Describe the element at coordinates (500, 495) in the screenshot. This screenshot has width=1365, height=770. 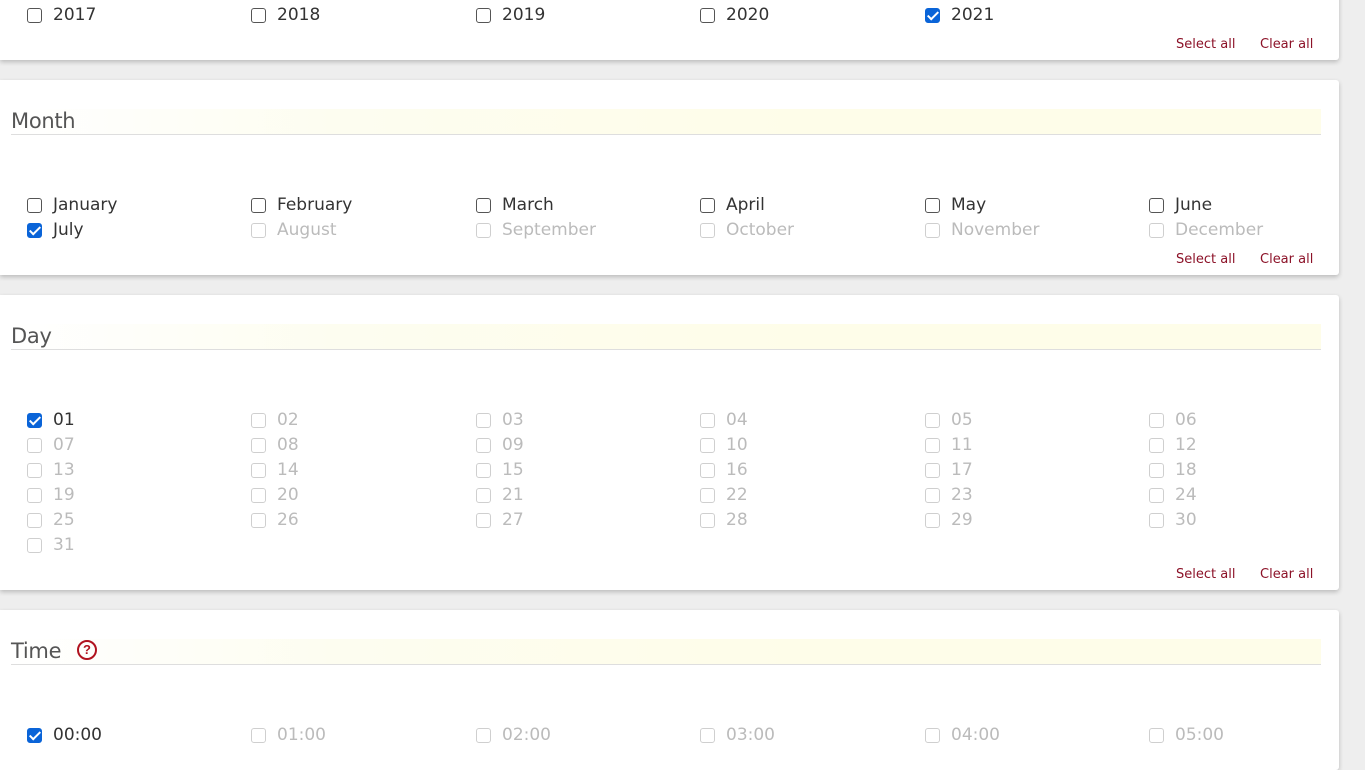
I see `day-option: 21` at that location.